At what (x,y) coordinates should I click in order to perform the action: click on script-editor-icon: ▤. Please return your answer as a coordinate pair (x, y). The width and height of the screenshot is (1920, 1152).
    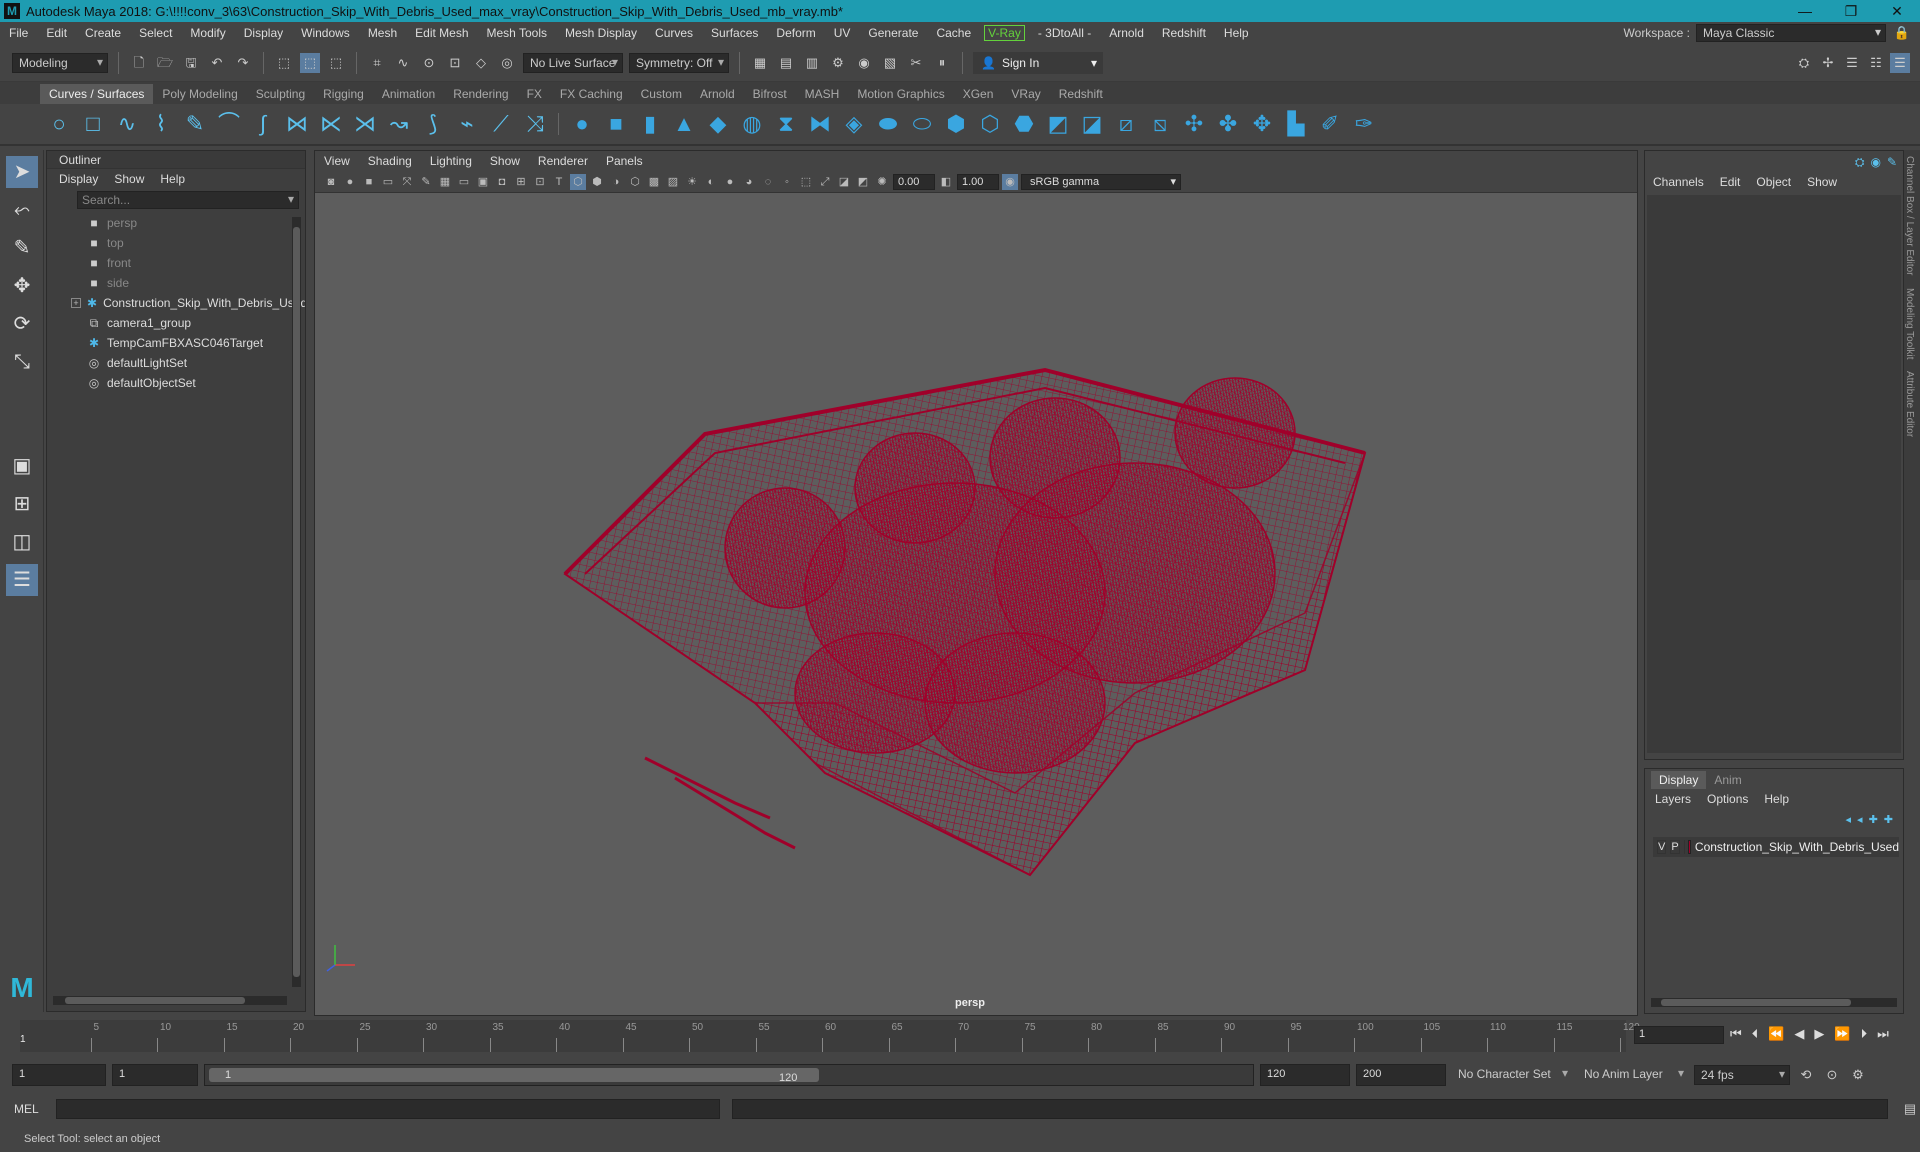
    Looking at the image, I should click on (1910, 1109).